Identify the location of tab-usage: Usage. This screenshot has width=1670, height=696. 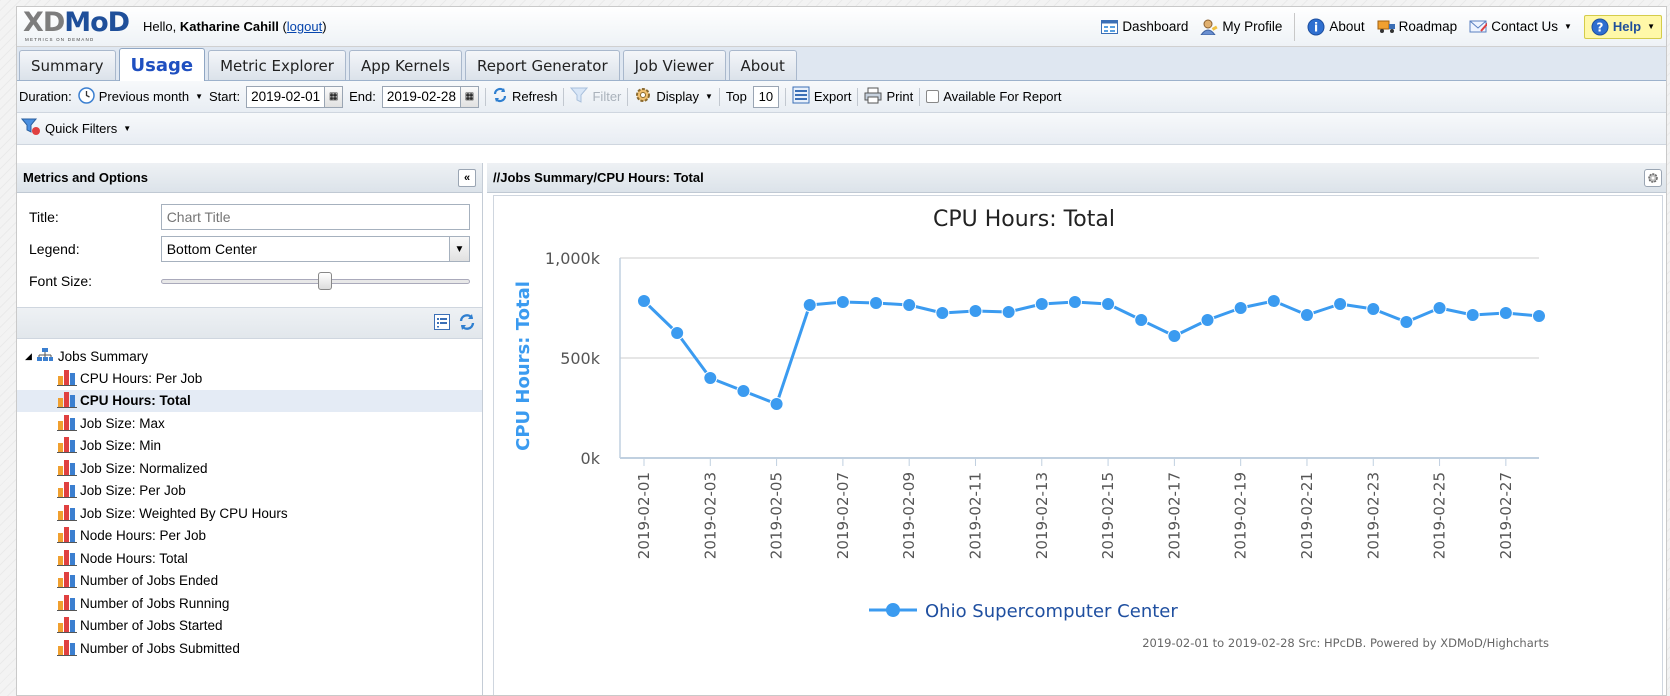
(162, 64).